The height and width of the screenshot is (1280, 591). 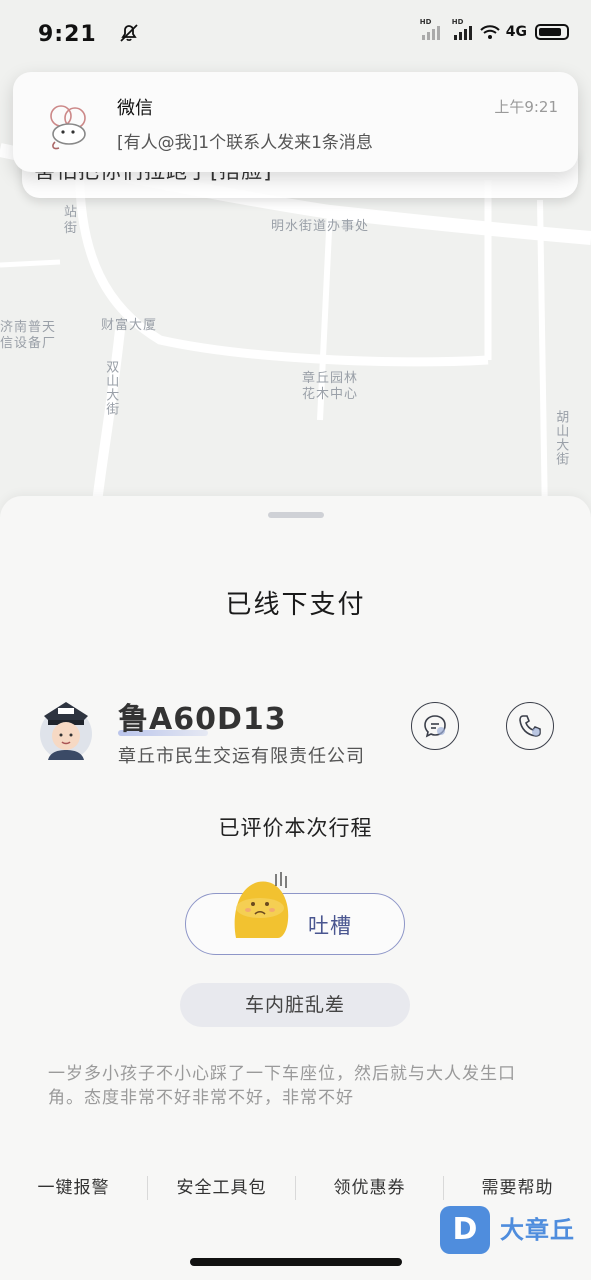 What do you see at coordinates (245, 143) in the screenshot?
I see `notification-message: [有人@我]1个联系人发来1条消息` at bounding box center [245, 143].